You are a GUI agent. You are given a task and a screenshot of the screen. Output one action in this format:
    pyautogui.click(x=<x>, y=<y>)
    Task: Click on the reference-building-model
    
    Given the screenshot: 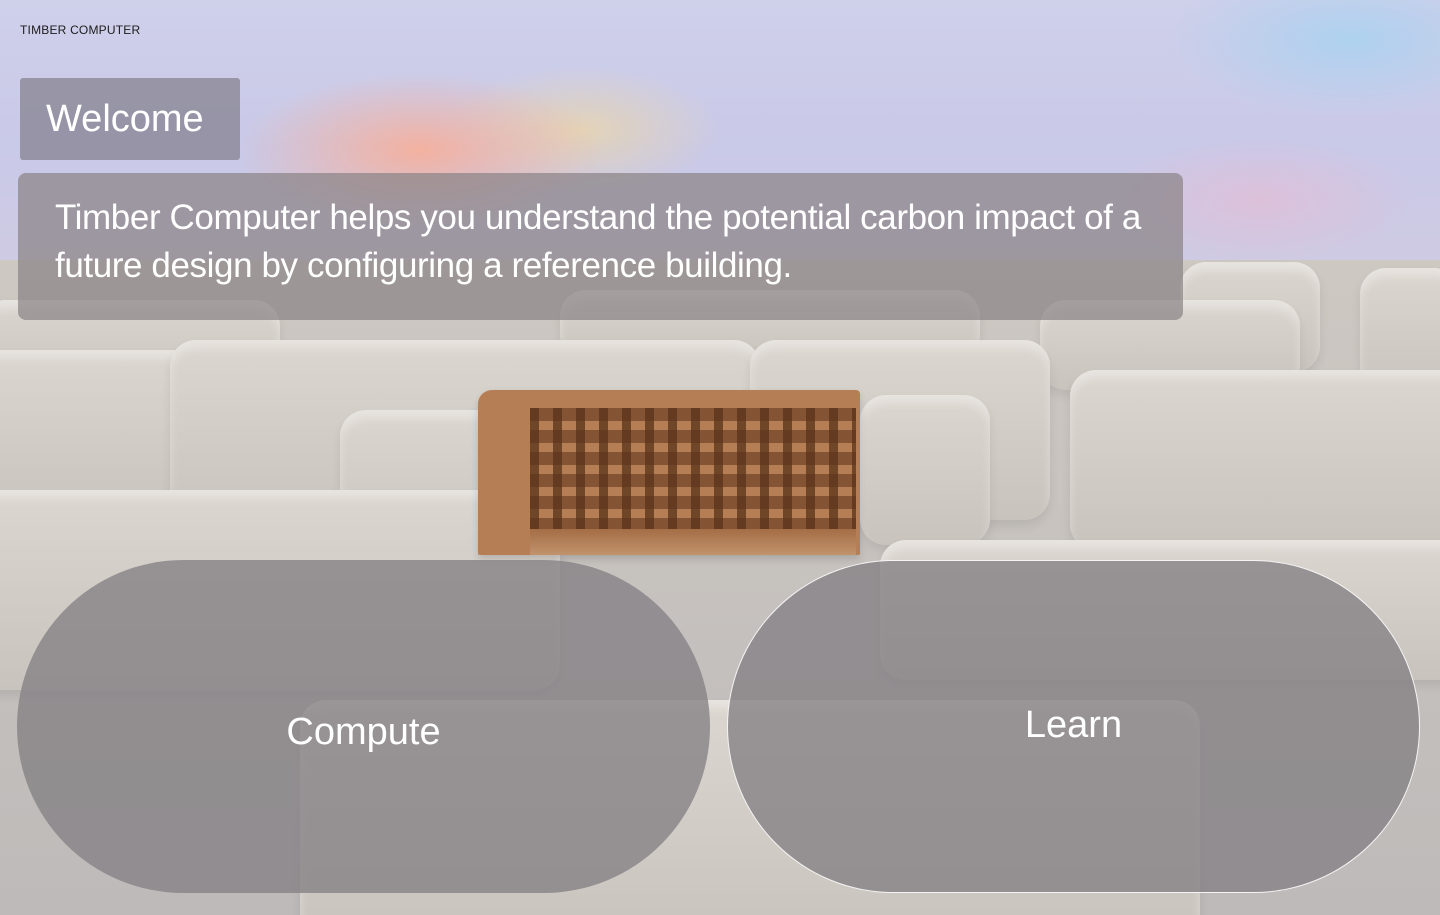 What is the action you would take?
    pyautogui.click(x=669, y=472)
    